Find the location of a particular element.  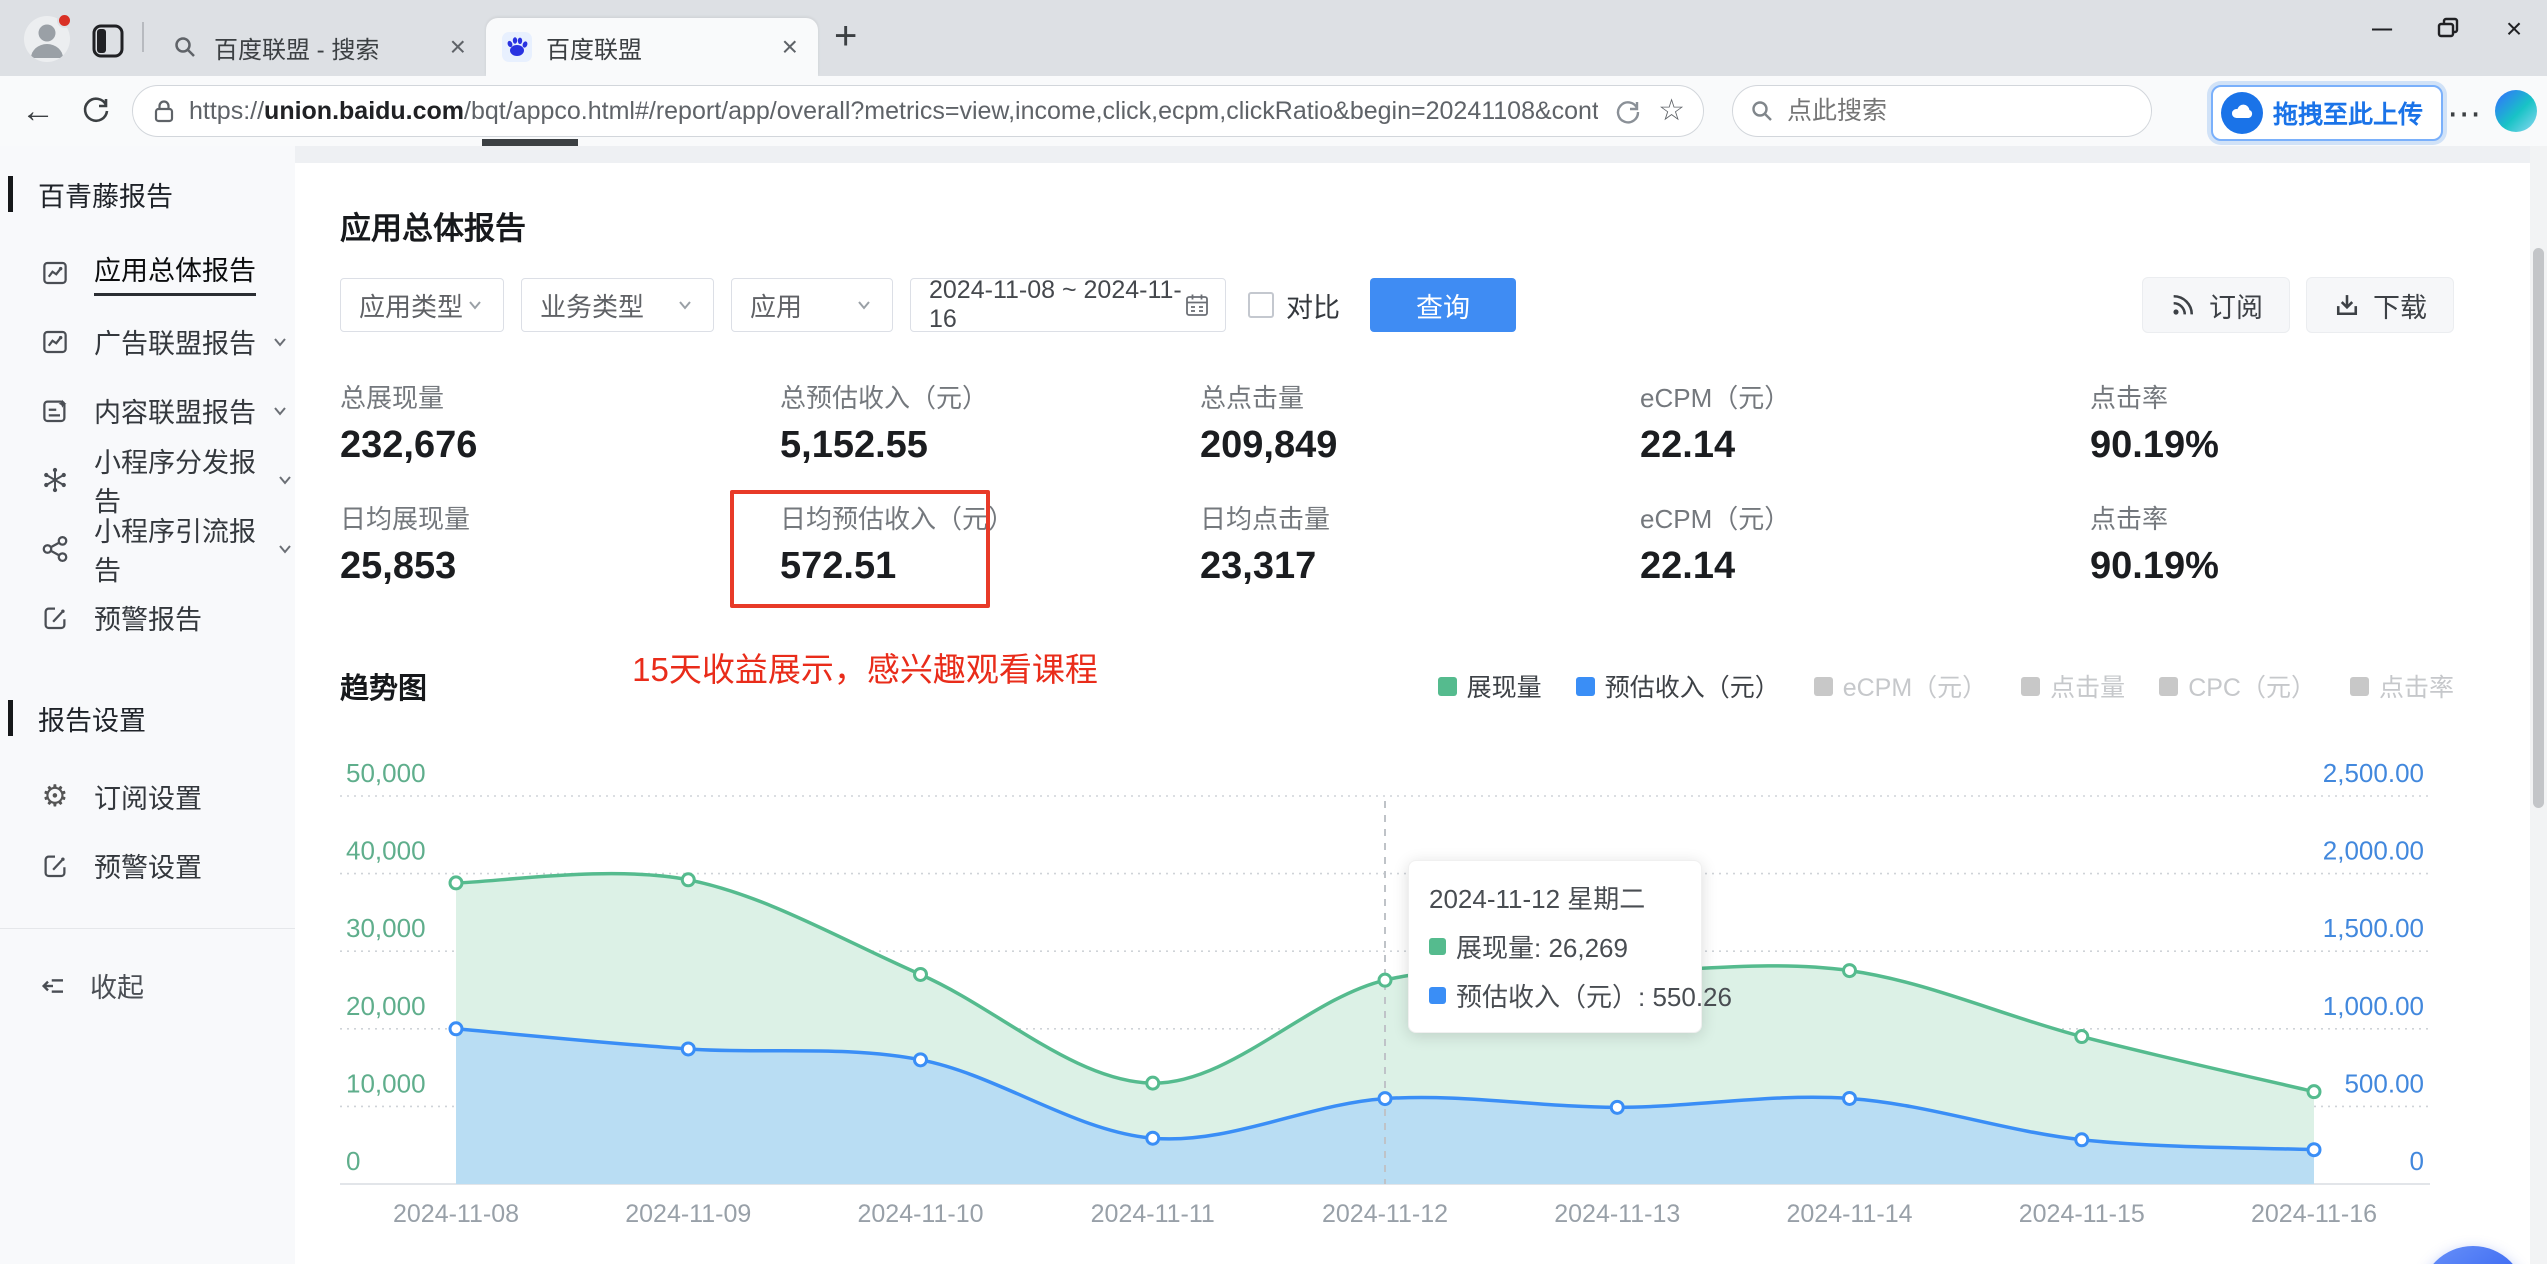

workspaces-button is located at coordinates (108, 41).